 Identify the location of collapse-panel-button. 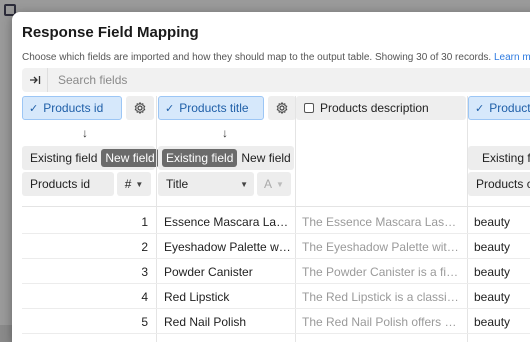
(35, 80).